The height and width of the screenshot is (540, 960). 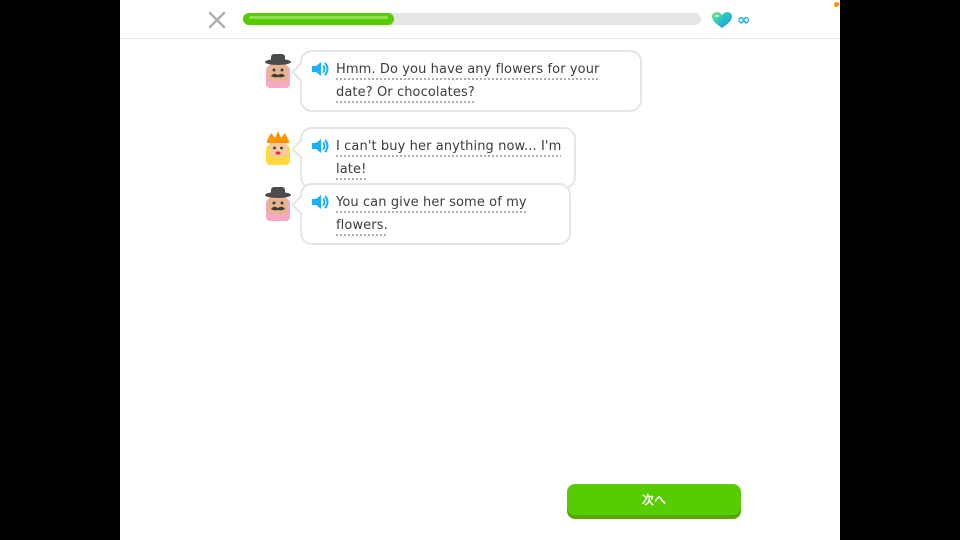 I want to click on progress-bar, so click(x=472, y=19).